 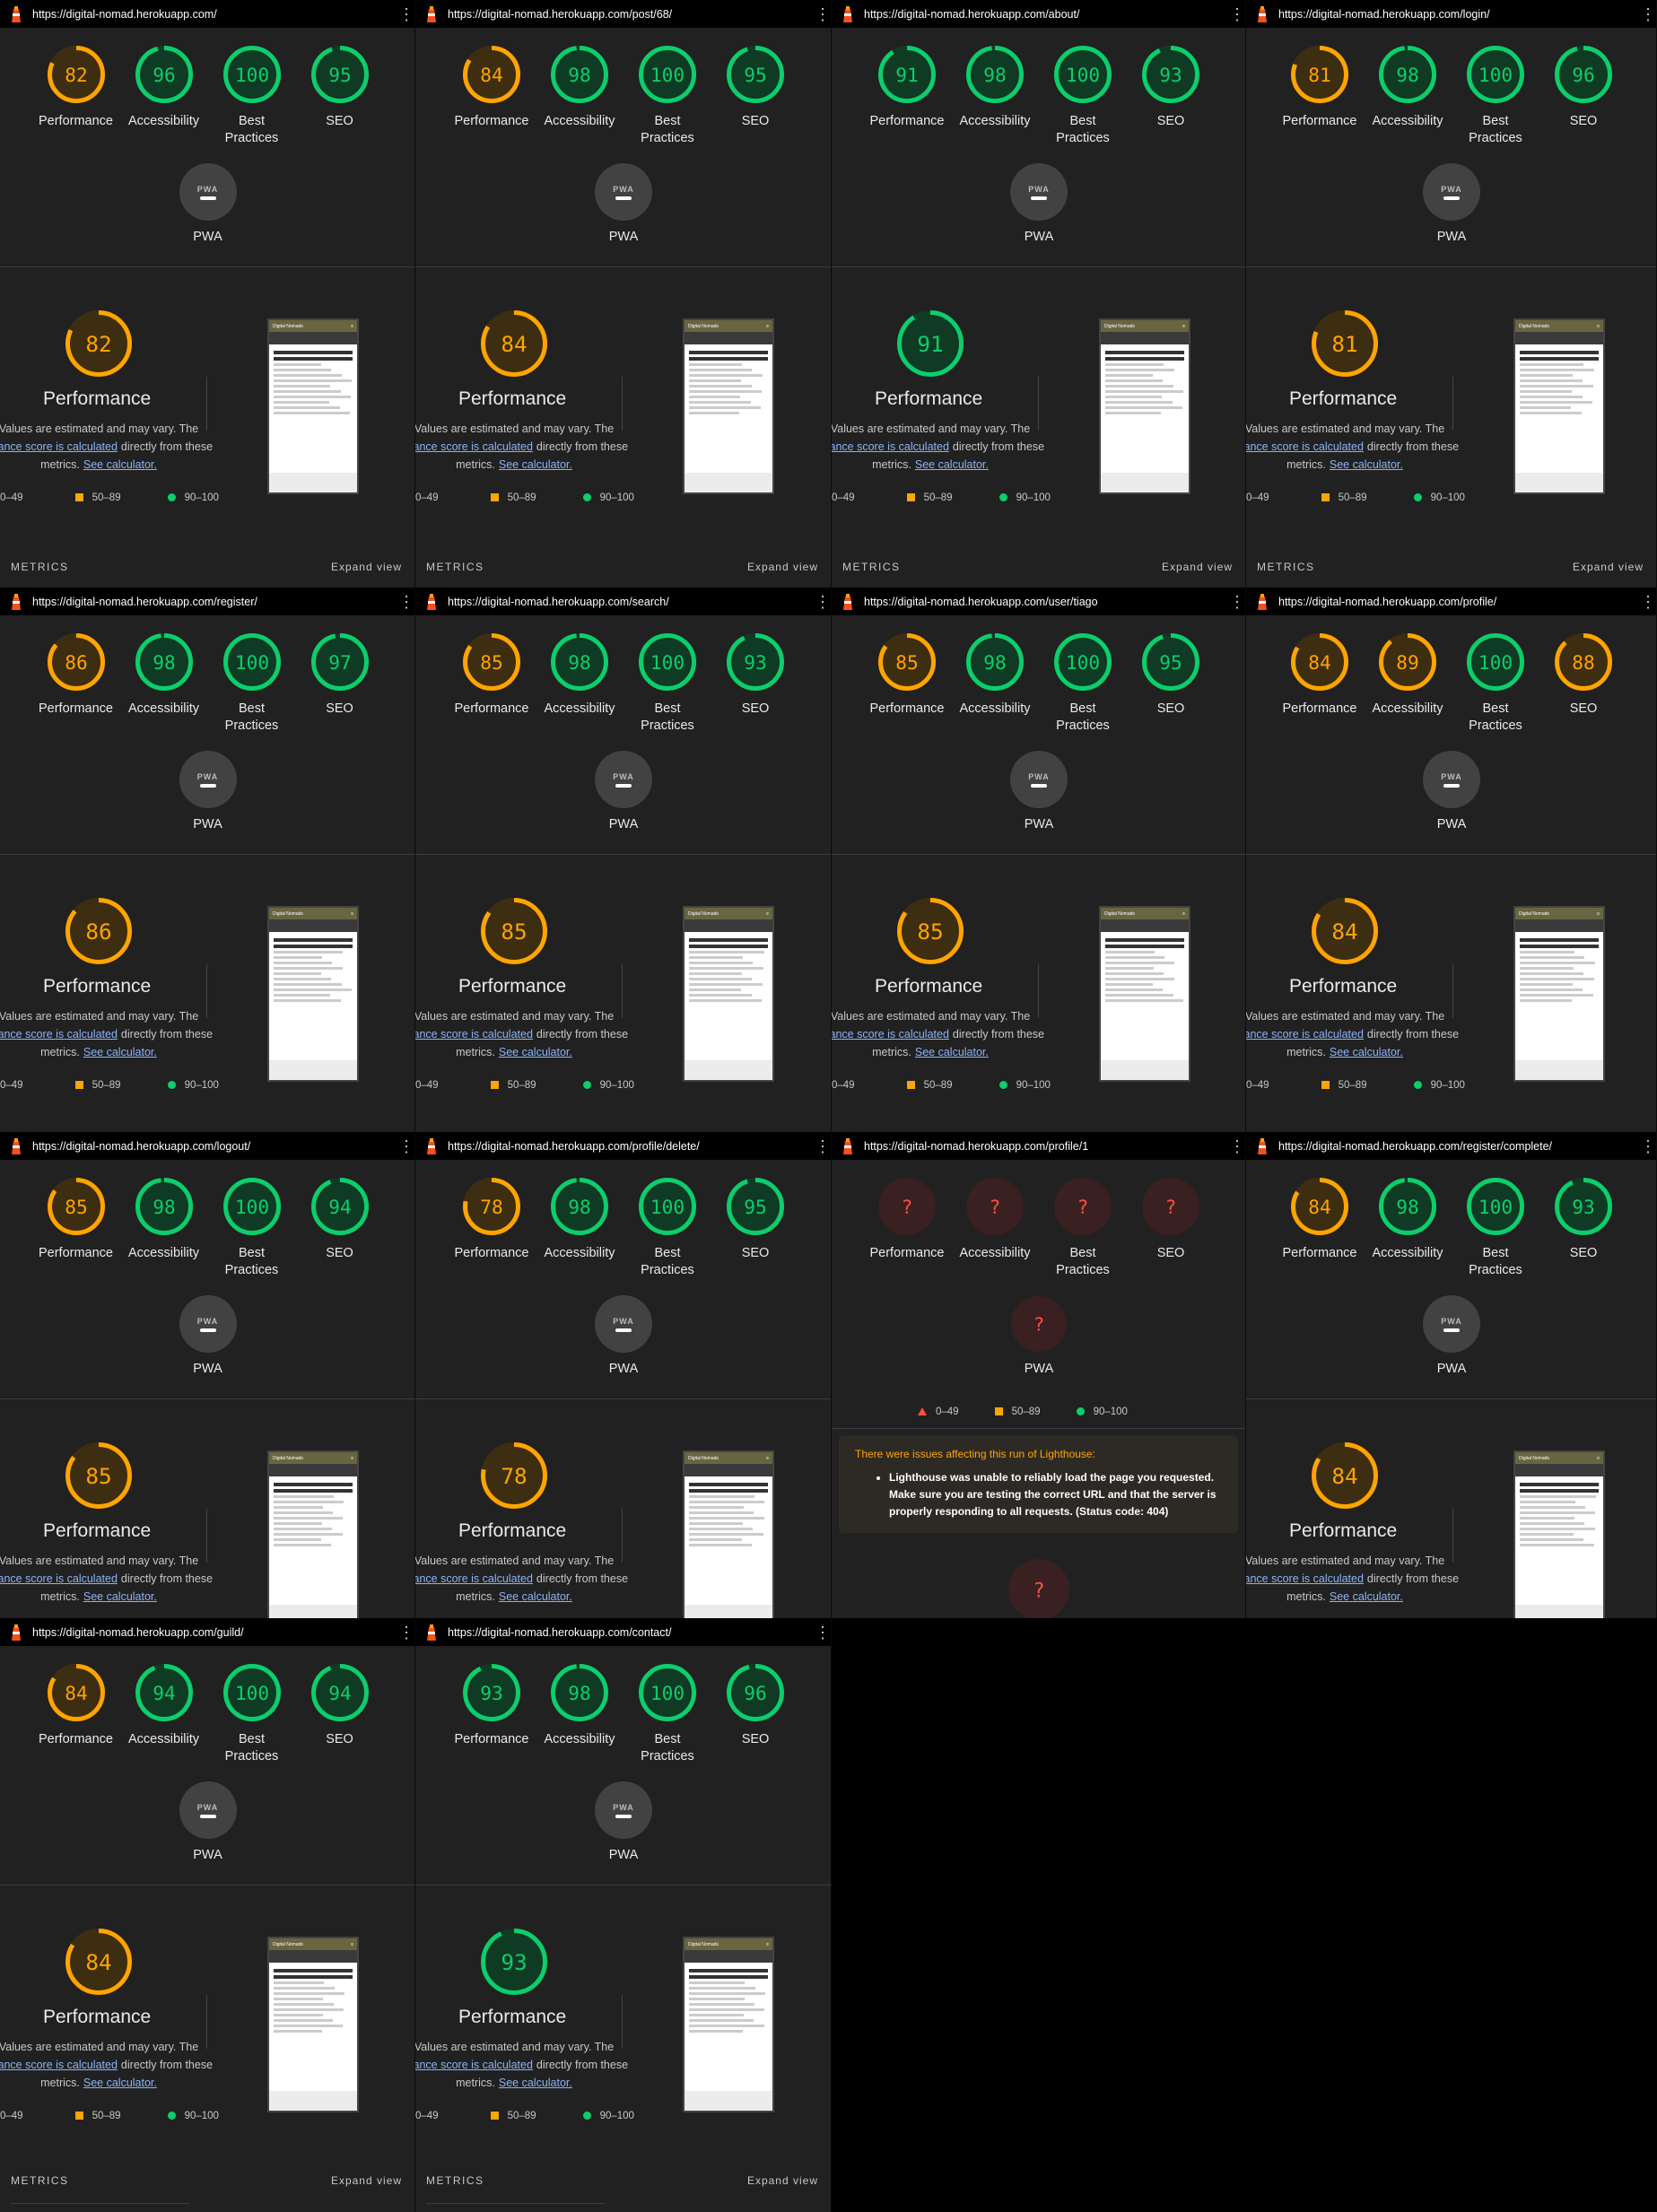 I want to click on performance-big-gauge: 86, so click(x=100, y=933).